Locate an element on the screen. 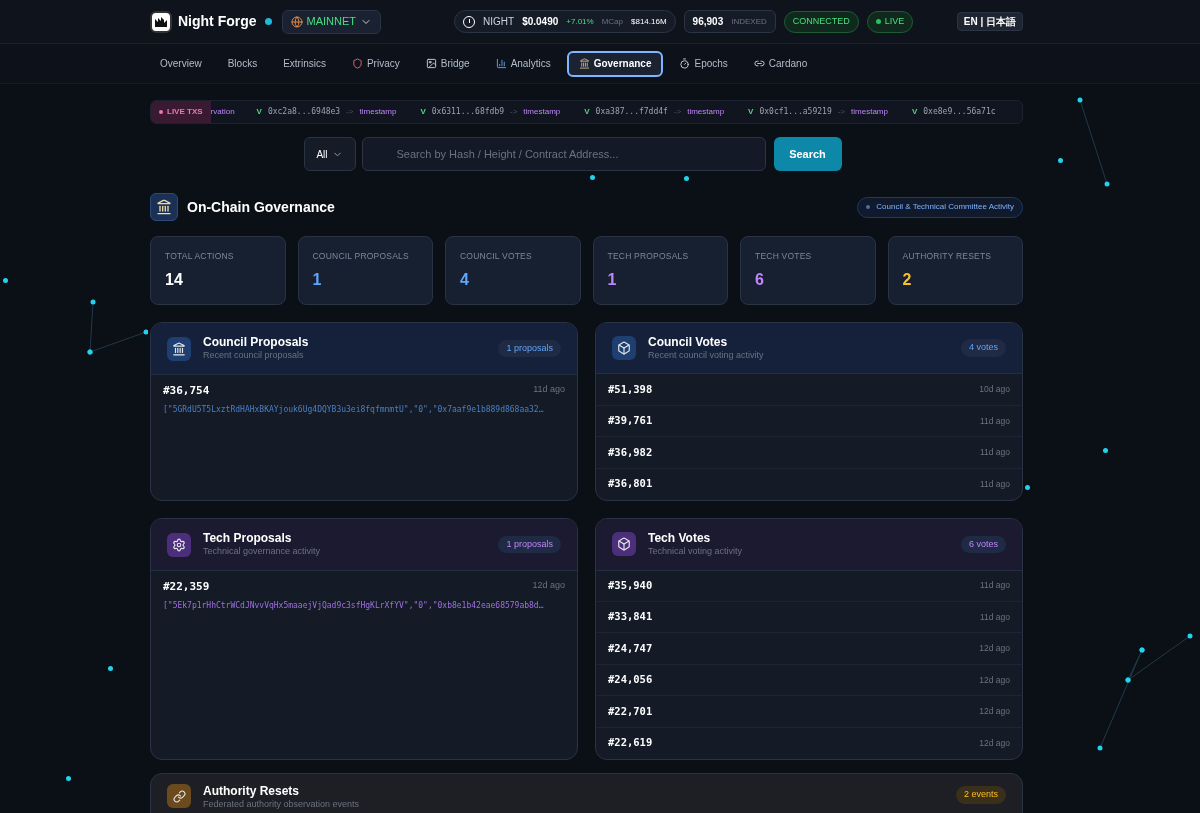  vote-id: #51,398 is located at coordinates (630, 389).